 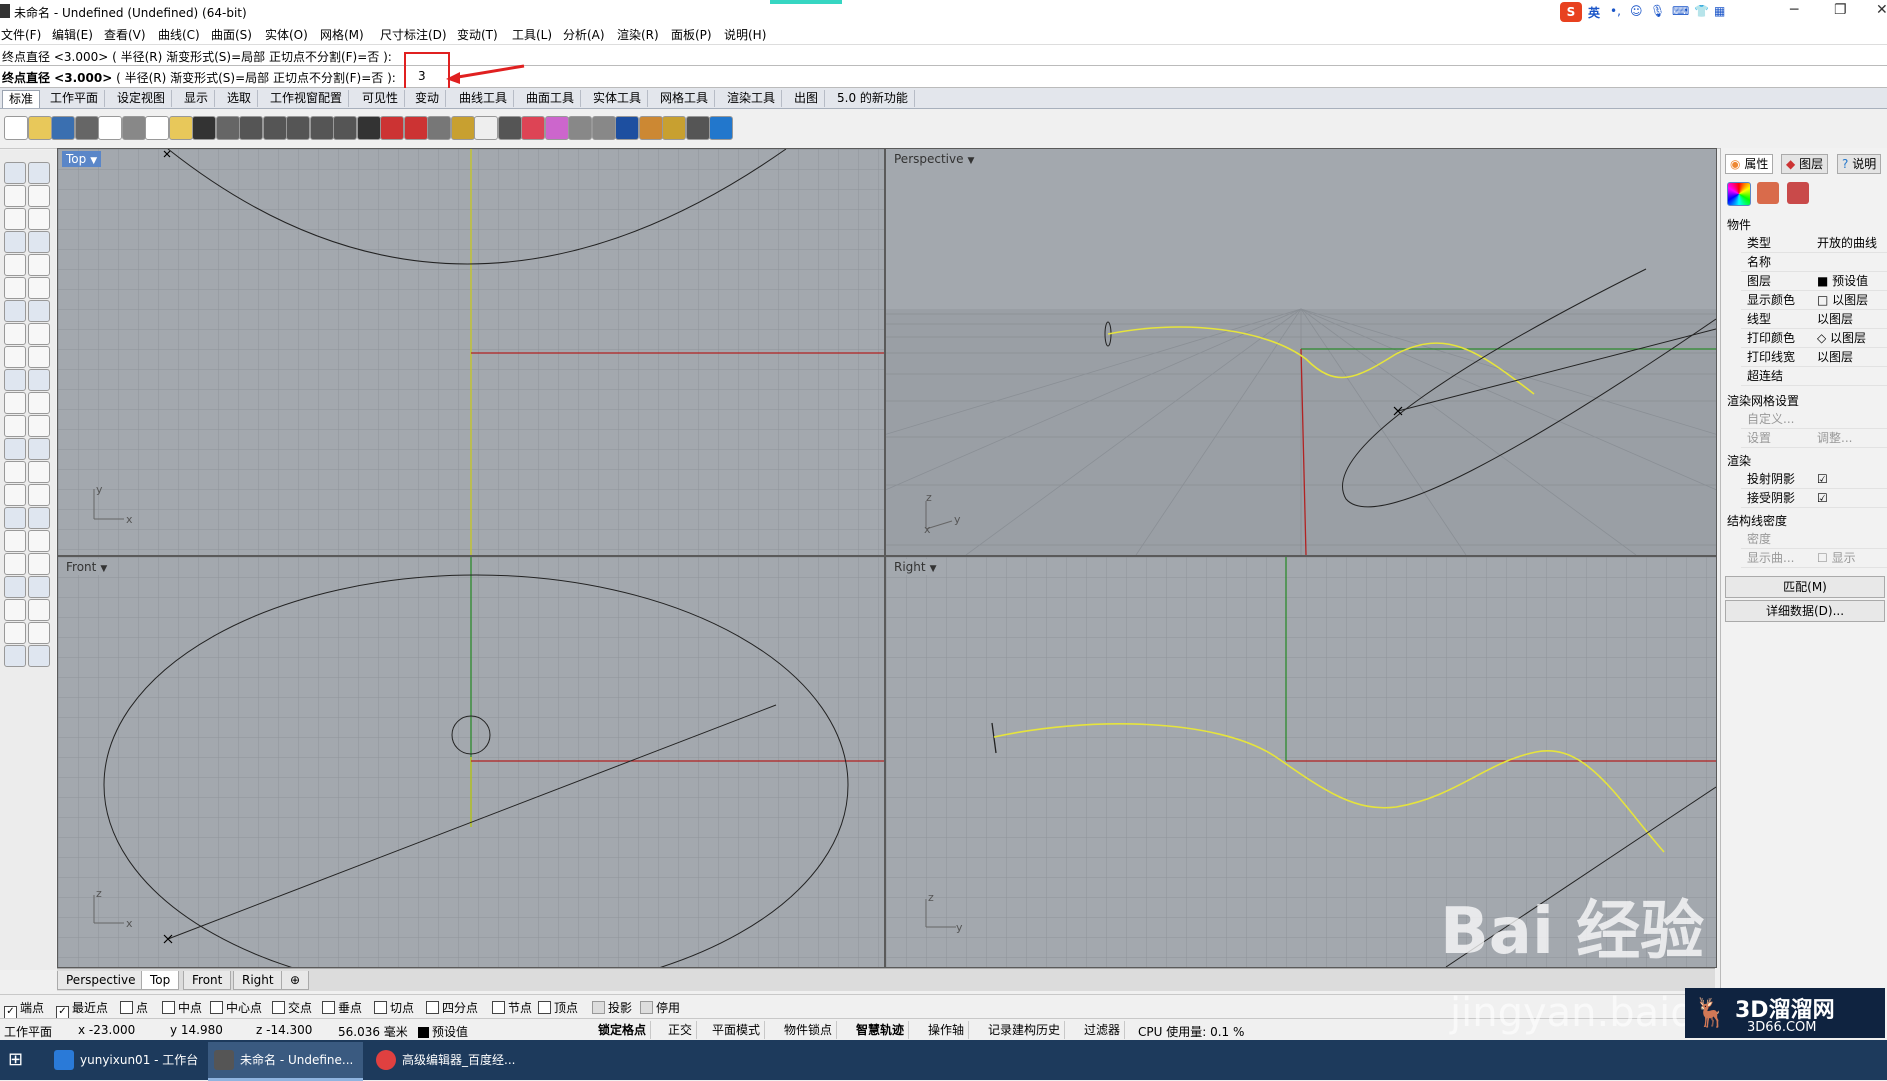 I want to click on close-button: ✕, so click(x=1881, y=10).